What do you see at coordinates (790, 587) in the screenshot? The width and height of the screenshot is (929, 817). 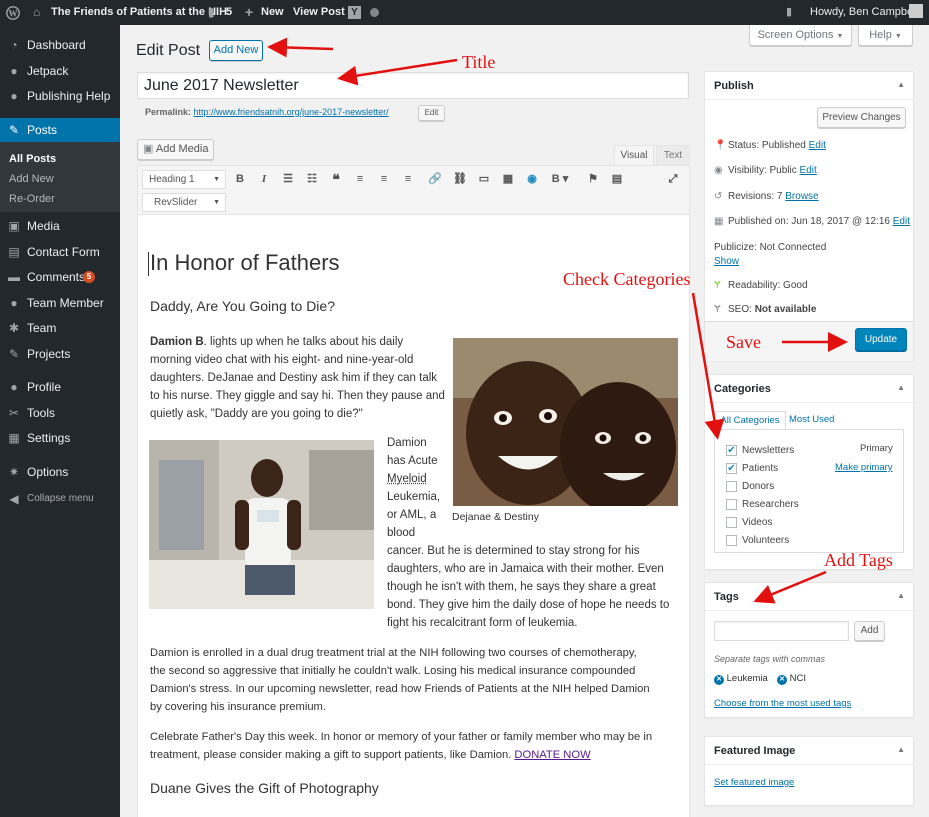 I see `arrow-tags` at bounding box center [790, 587].